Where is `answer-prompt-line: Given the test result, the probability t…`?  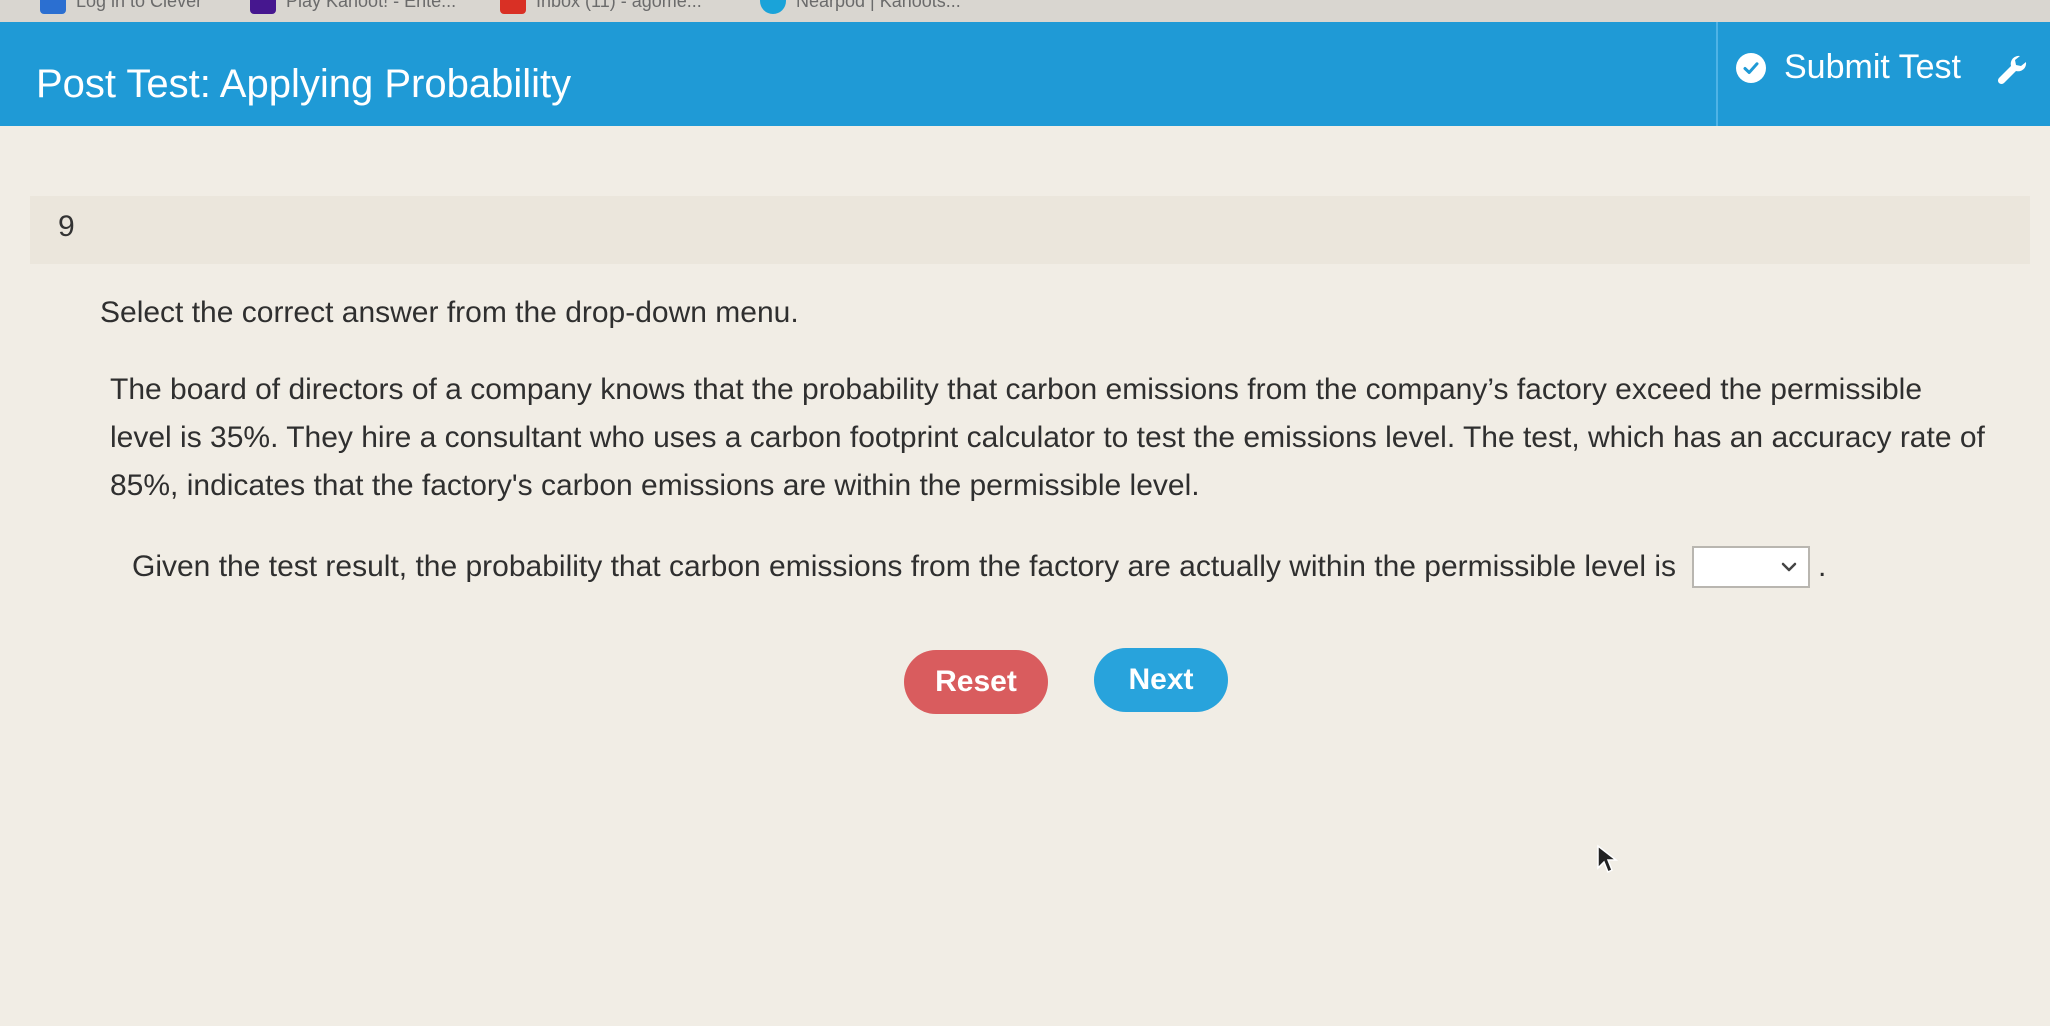 answer-prompt-line: Given the test result, the probability t… is located at coordinates (979, 567).